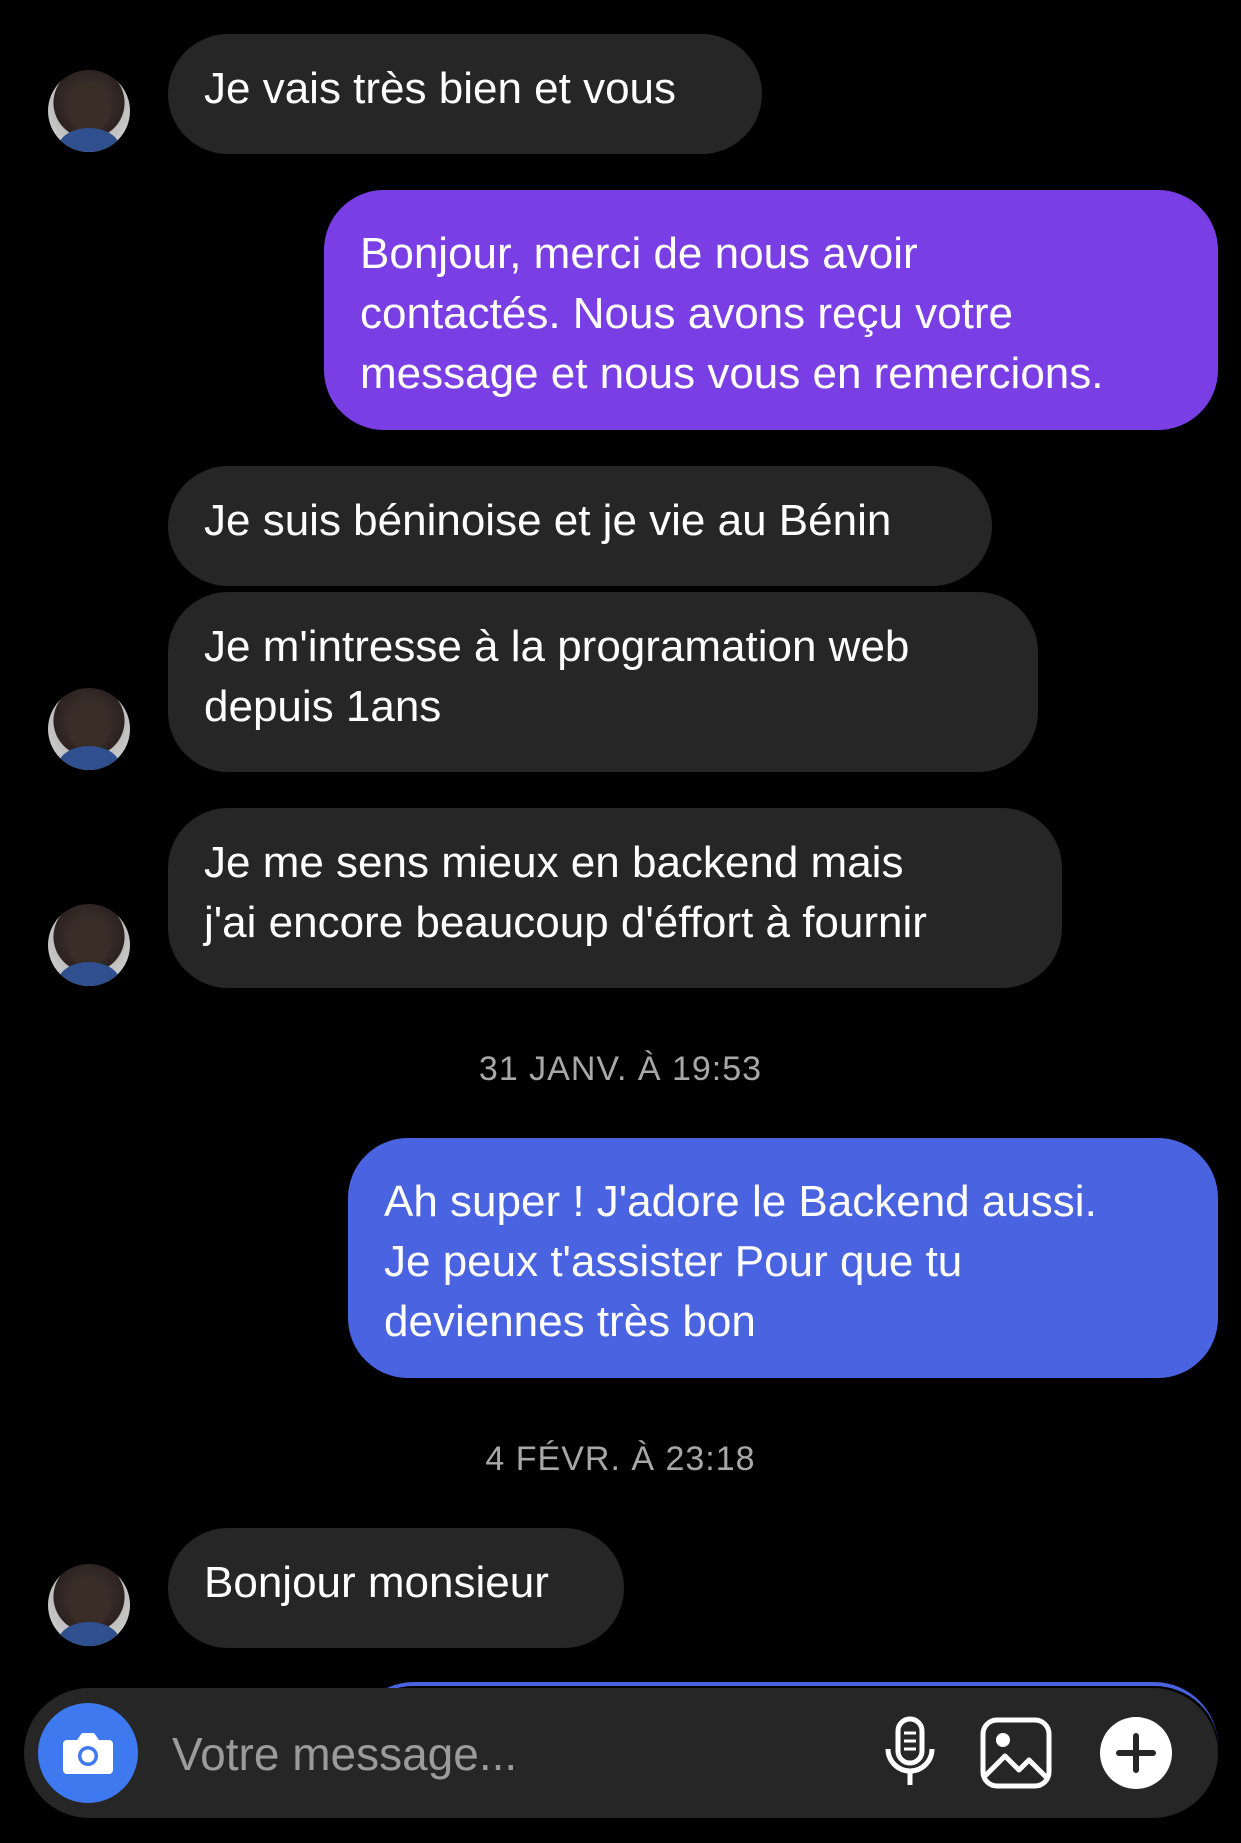 The height and width of the screenshot is (1843, 1241). Describe the element at coordinates (910, 1750) in the screenshot. I see `microphone-icon` at that location.